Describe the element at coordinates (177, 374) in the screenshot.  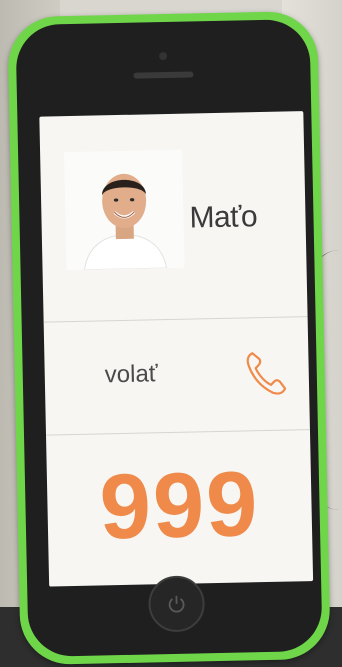
I see `call-button: volať` at that location.